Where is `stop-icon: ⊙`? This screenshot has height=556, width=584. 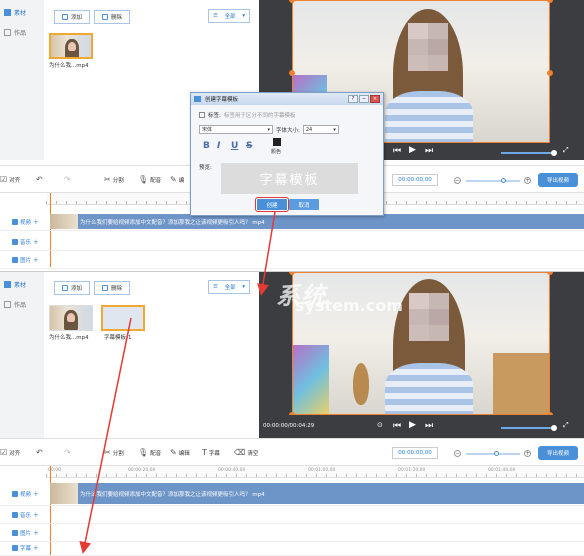
stop-icon: ⊙ is located at coordinates (380, 425).